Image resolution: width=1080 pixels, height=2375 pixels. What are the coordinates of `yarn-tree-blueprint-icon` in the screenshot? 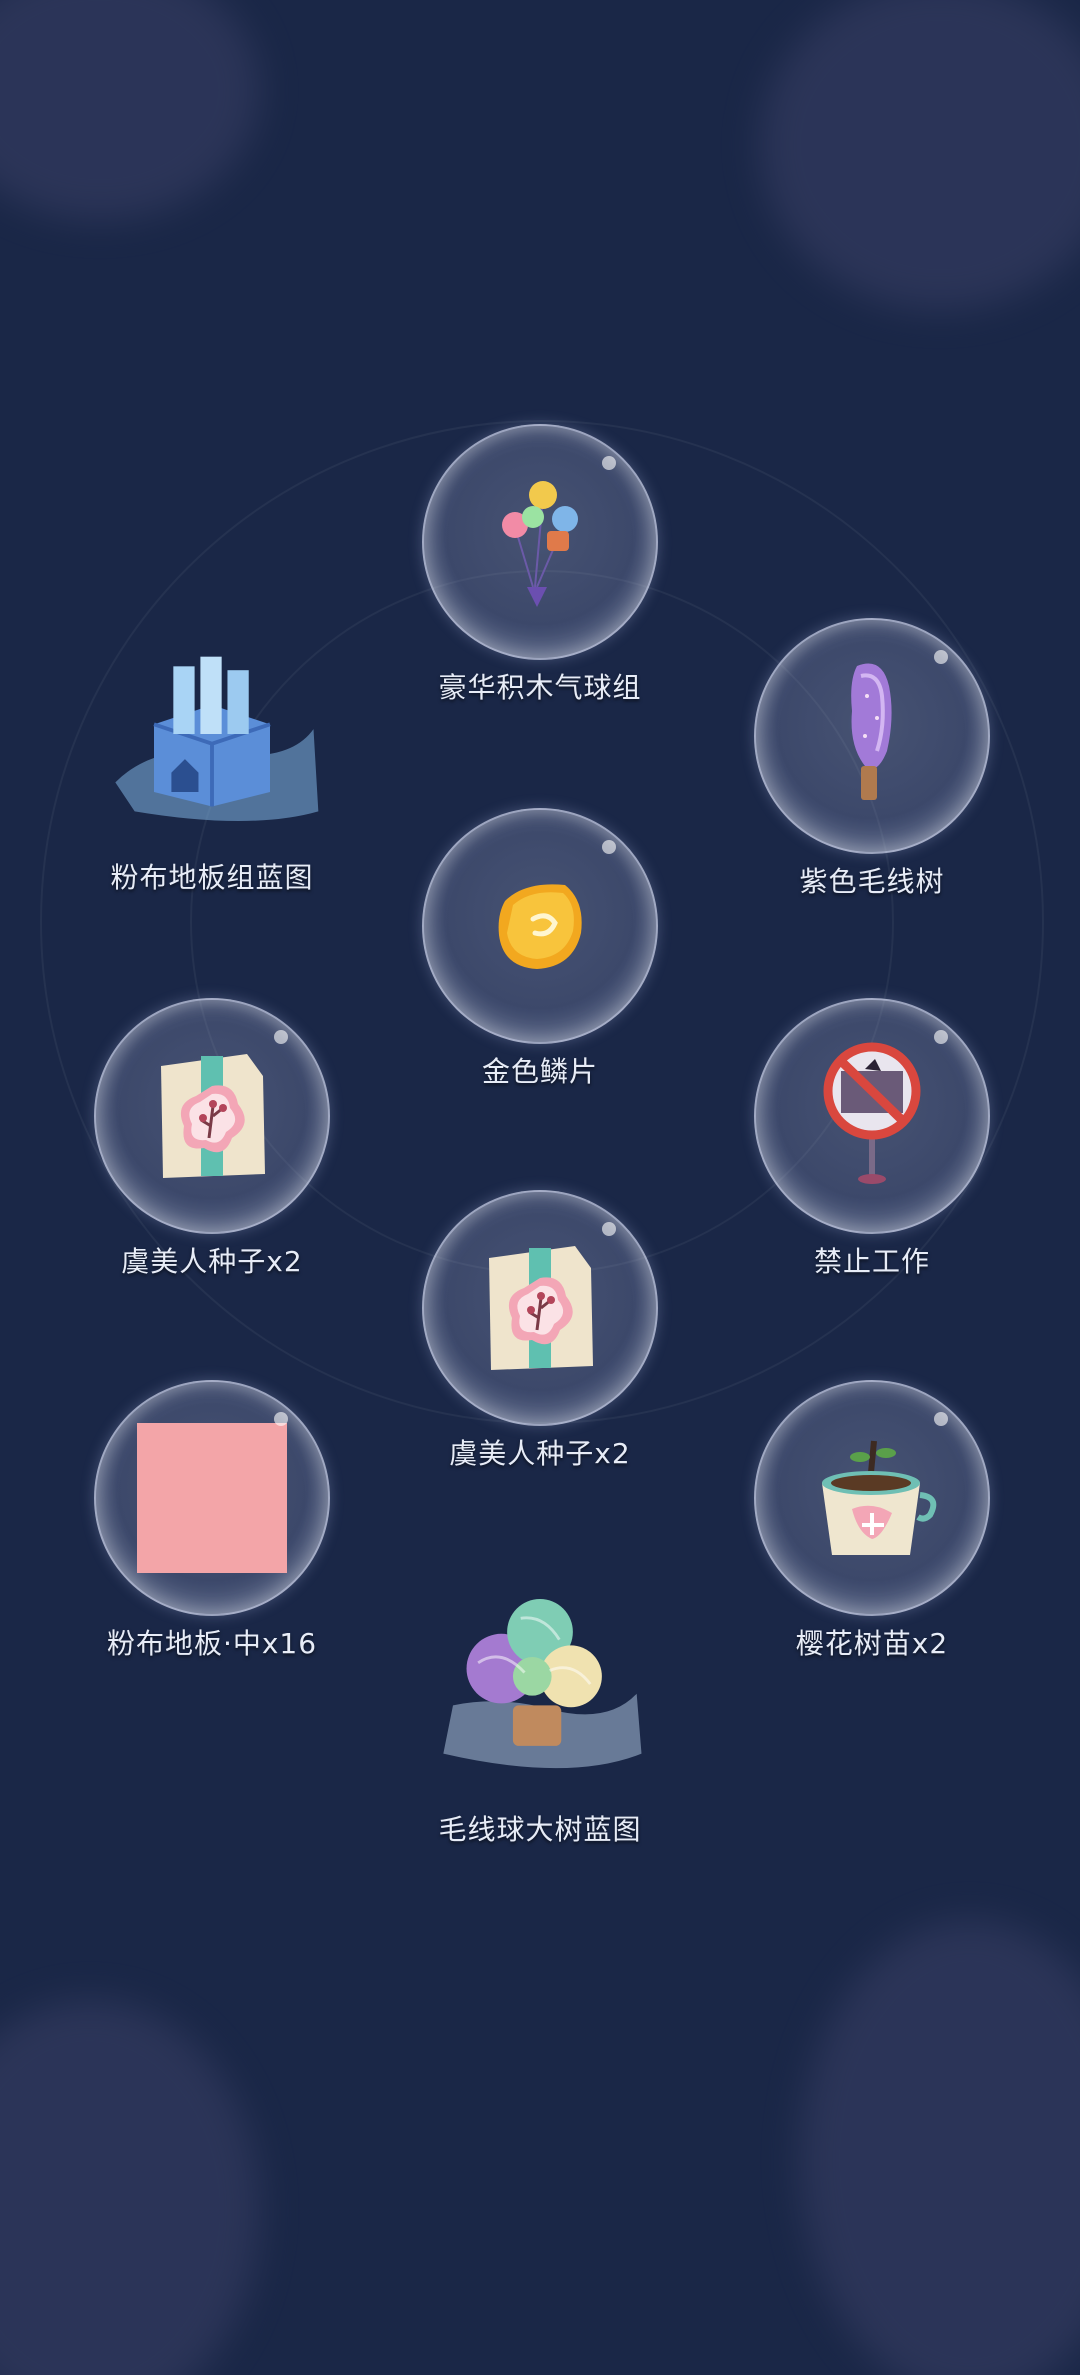 It's located at (542, 1684).